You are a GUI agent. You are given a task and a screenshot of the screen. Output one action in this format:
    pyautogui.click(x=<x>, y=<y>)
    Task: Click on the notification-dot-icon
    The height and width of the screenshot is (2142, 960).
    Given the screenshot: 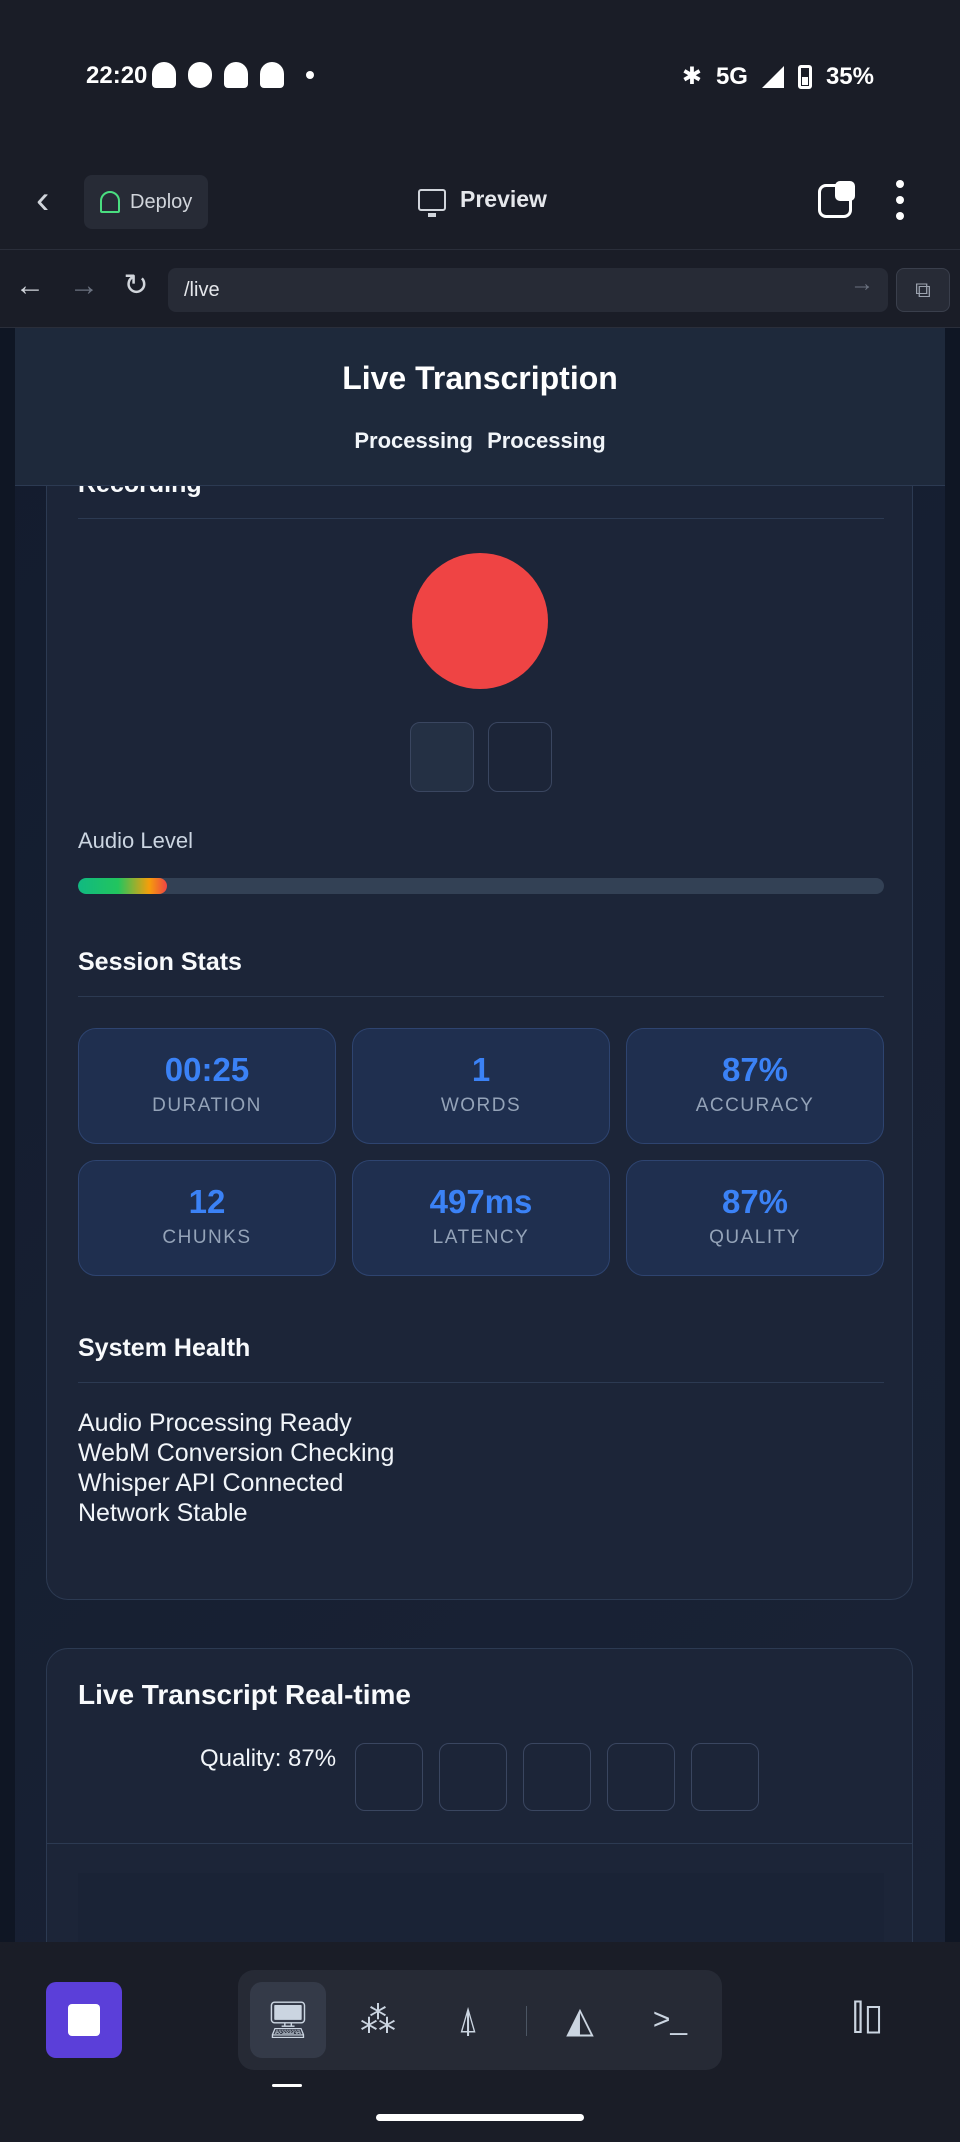 What is the action you would take?
    pyautogui.click(x=310, y=75)
    